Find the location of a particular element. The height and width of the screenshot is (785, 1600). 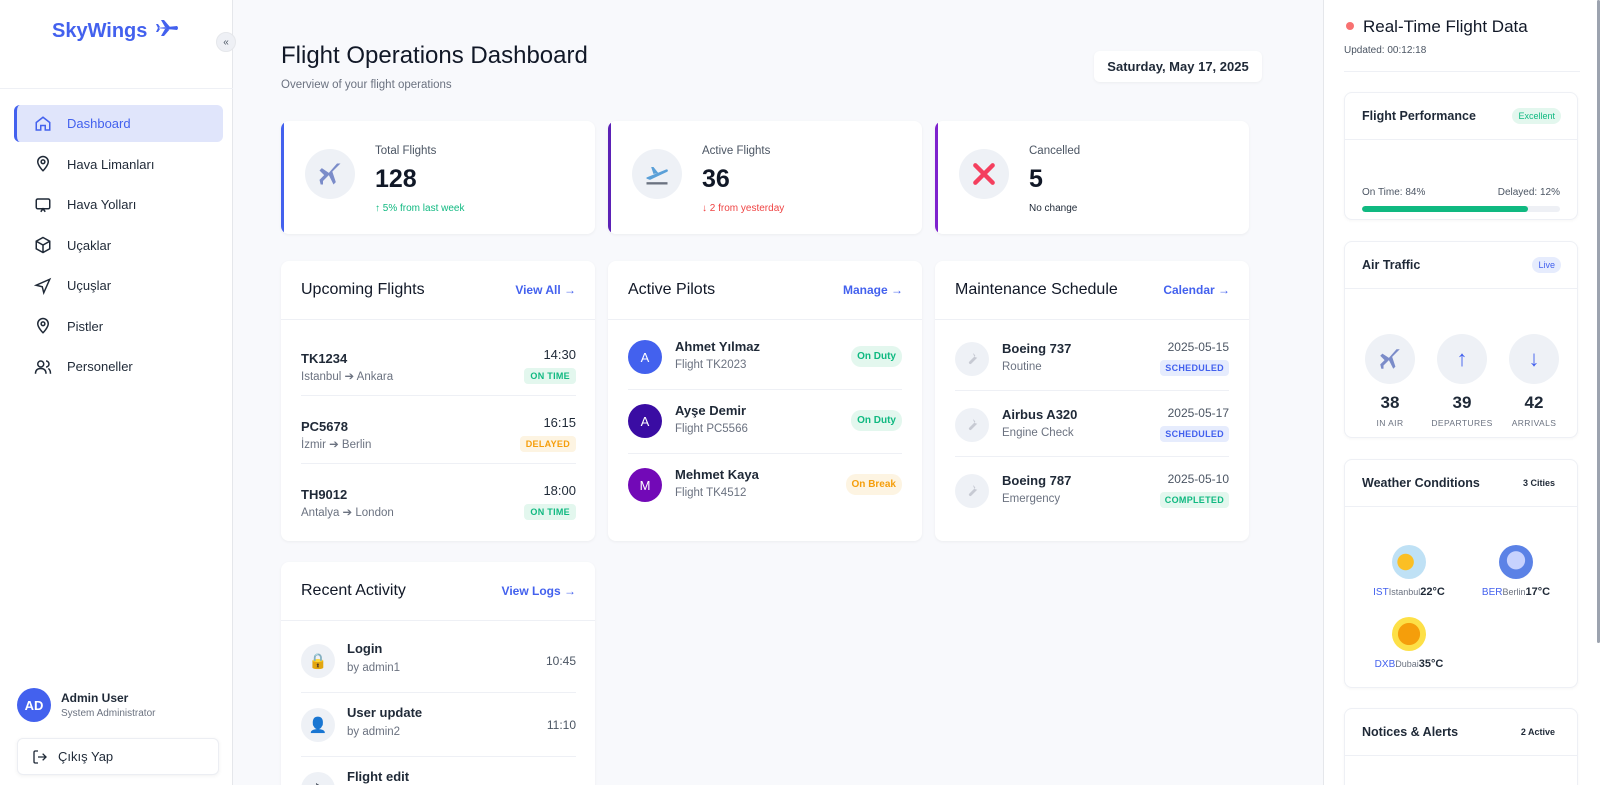

card-header: Maintenance Schedule Calendar → is located at coordinates (1092, 290).